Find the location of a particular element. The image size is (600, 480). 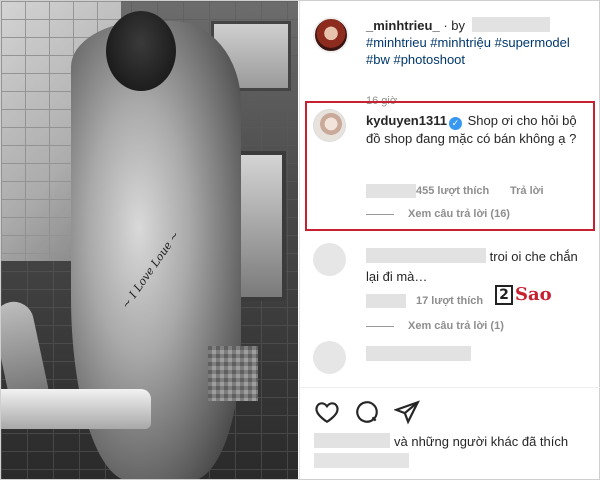

commenter-username: kyduyen1311 is located at coordinates (406, 120).